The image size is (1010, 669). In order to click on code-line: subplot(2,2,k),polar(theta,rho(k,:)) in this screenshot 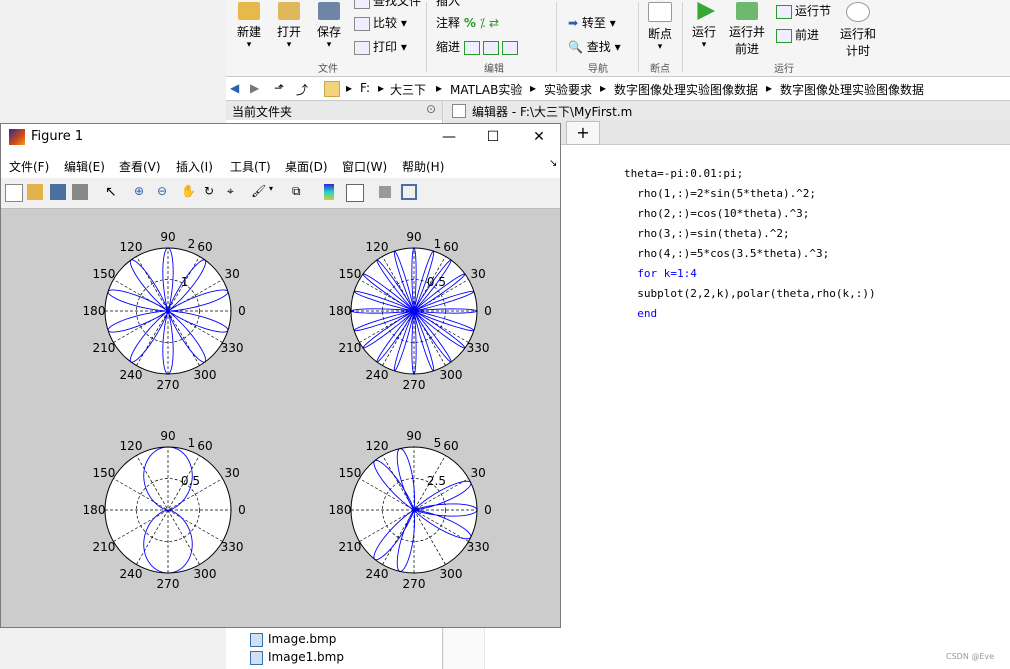, I will do `click(750, 293)`.